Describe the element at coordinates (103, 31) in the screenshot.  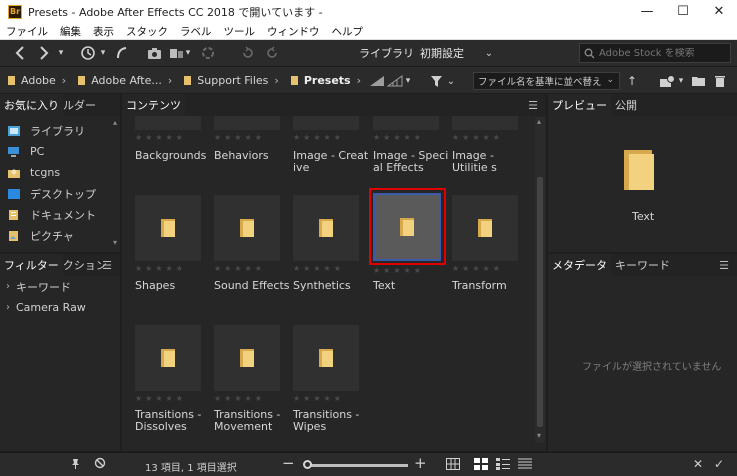
I see `menu-view: 表示` at that location.